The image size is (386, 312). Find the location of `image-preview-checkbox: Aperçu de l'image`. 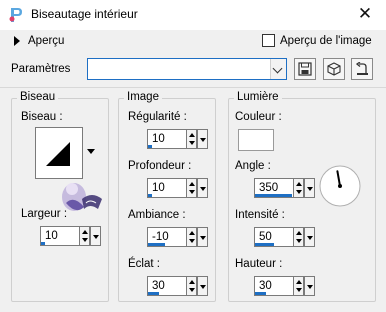

image-preview-checkbox: Aperçu de l'image is located at coordinates (317, 40).